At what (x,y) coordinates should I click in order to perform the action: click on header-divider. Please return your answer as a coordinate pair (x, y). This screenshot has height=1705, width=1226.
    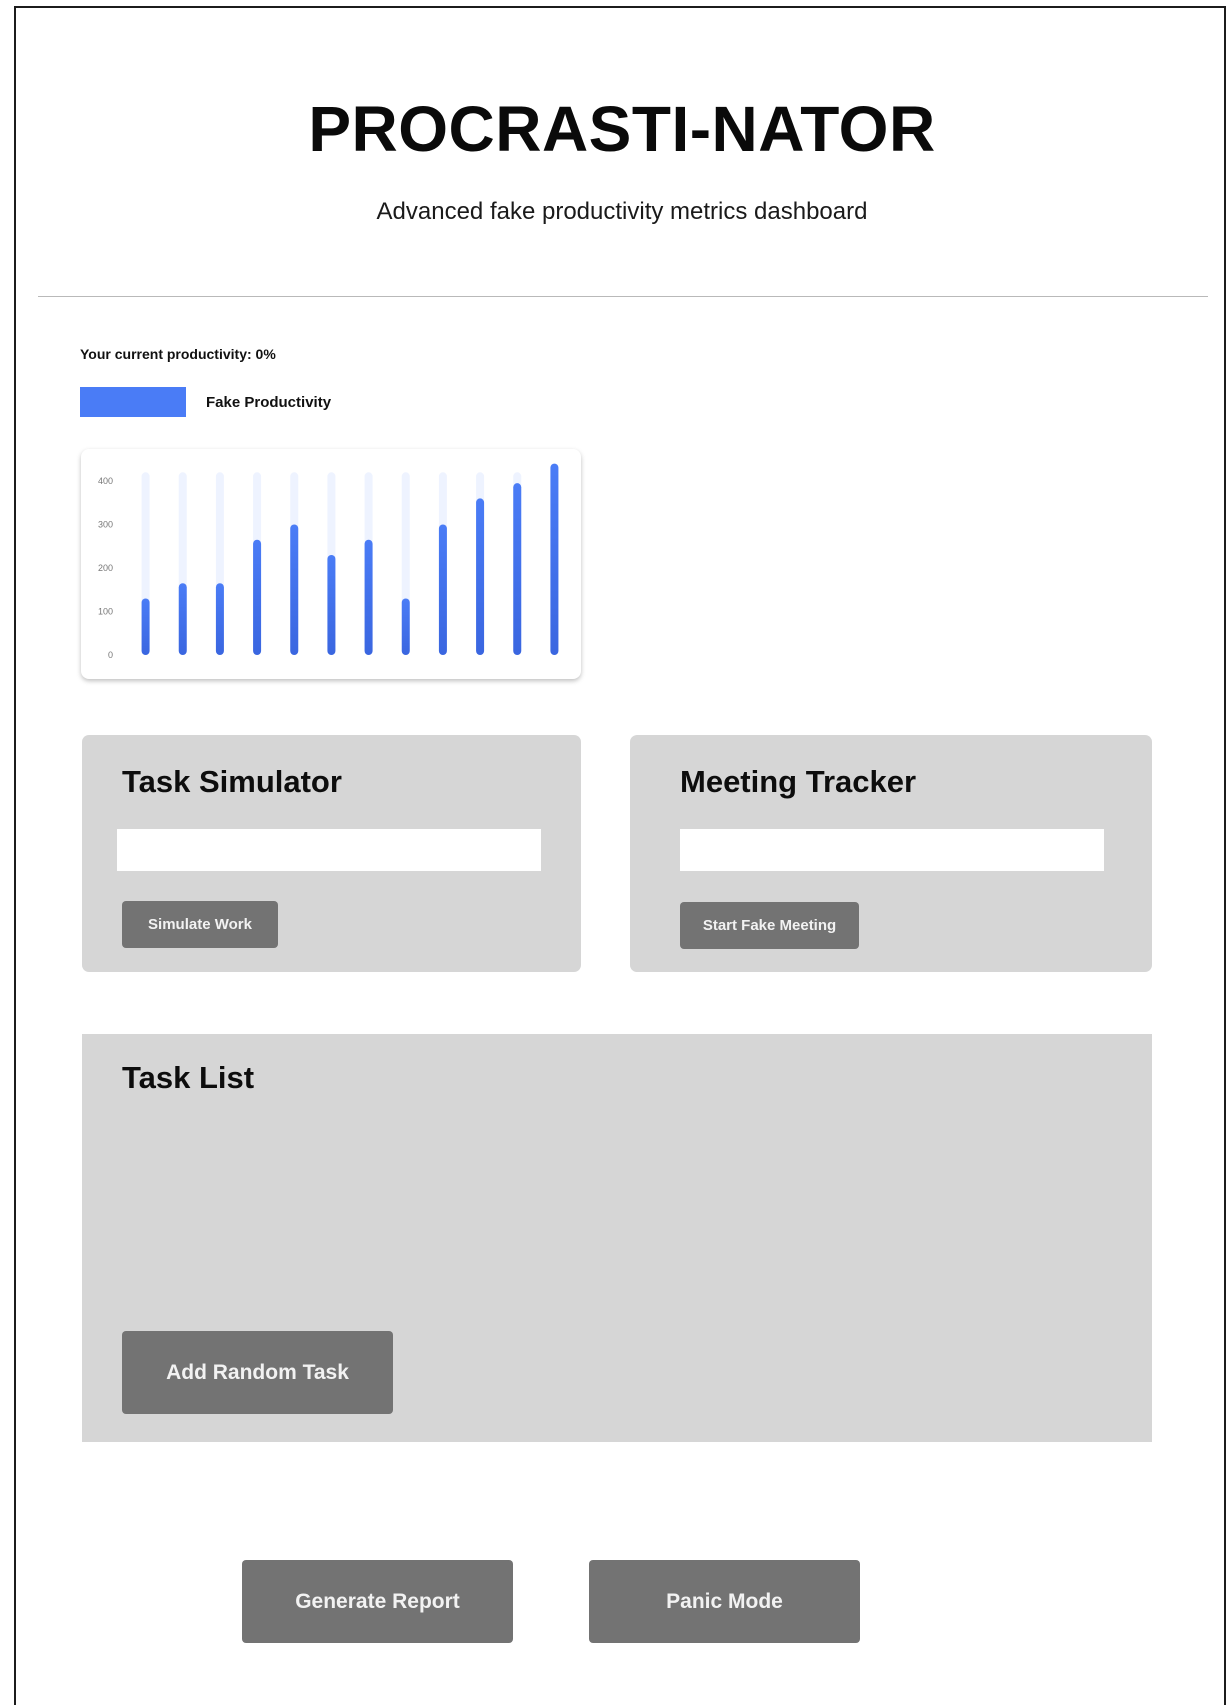
    Looking at the image, I should click on (623, 296).